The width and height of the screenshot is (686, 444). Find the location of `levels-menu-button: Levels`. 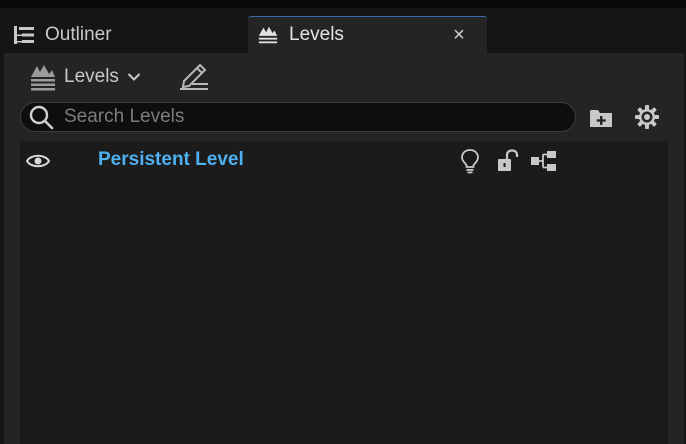

levels-menu-button: Levels is located at coordinates (84, 77).